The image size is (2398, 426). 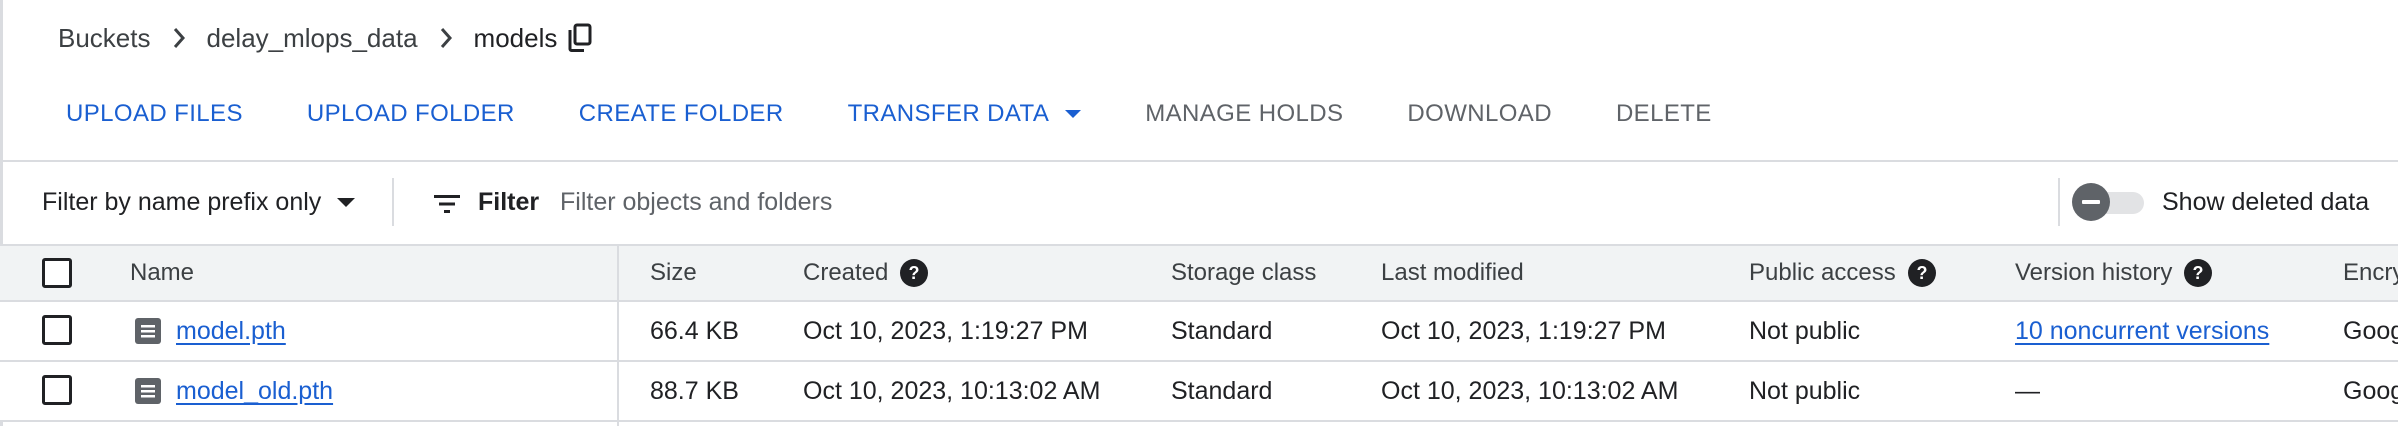 I want to click on show-deleted-label: Show deleted data, so click(x=2266, y=201).